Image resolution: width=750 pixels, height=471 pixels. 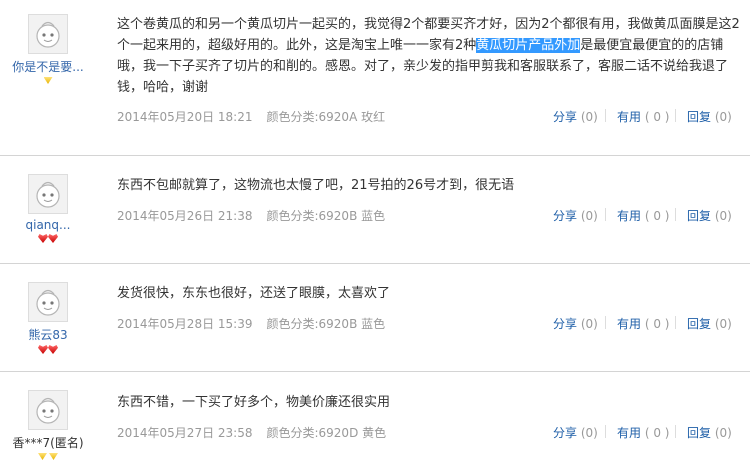 I want to click on review-meta: 2014年05月27日 23:58 颜色分类:6920D 黄色, so click(x=251, y=432).